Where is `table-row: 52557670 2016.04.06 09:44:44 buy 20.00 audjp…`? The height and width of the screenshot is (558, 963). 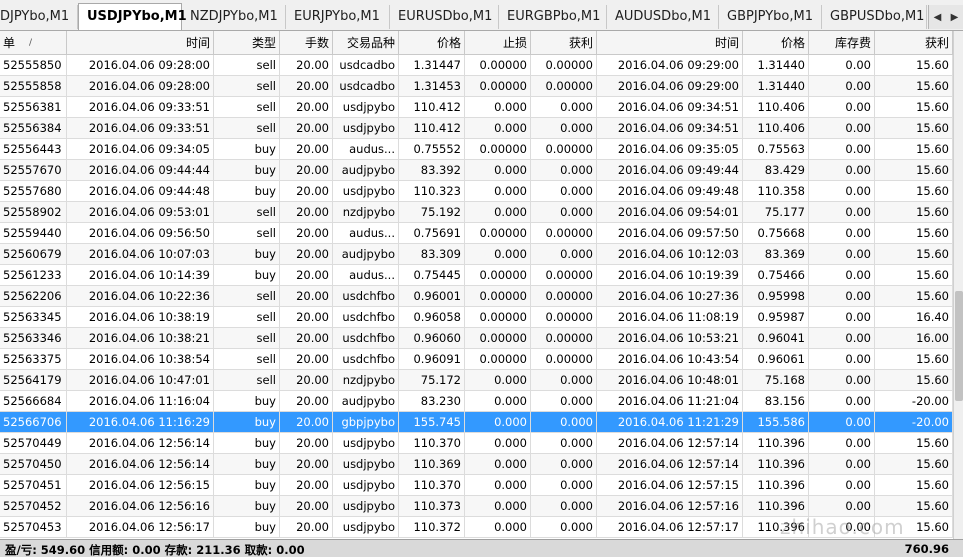 table-row: 52557670 2016.04.06 09:44:44 buy 20.00 audjp… is located at coordinates (476, 170).